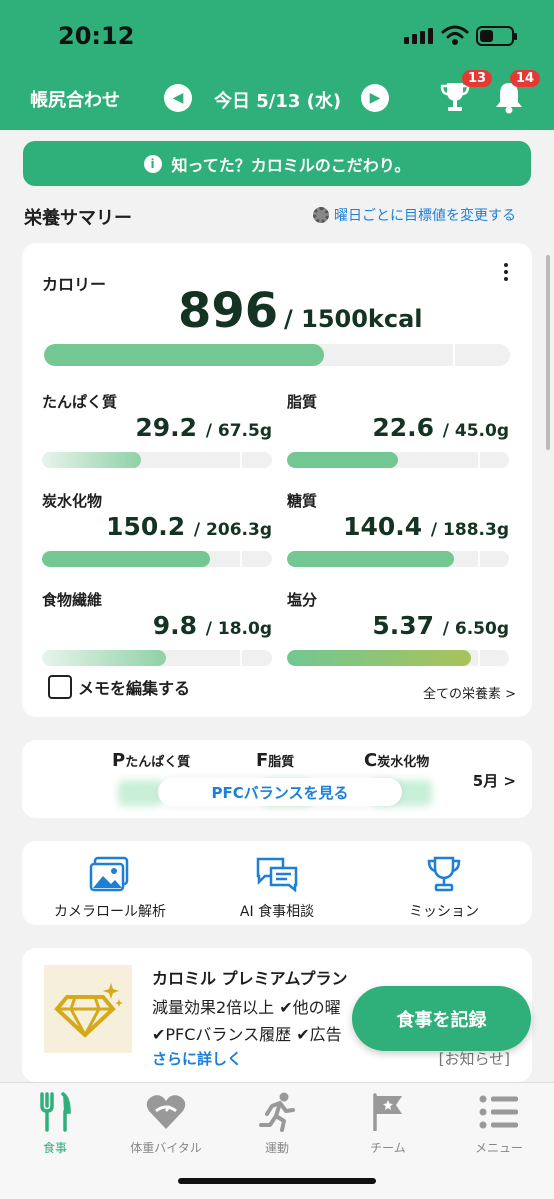 This screenshot has height=1199, width=554. I want to click on ai-meal-consult-button: AI 食事相談, so click(277, 888).